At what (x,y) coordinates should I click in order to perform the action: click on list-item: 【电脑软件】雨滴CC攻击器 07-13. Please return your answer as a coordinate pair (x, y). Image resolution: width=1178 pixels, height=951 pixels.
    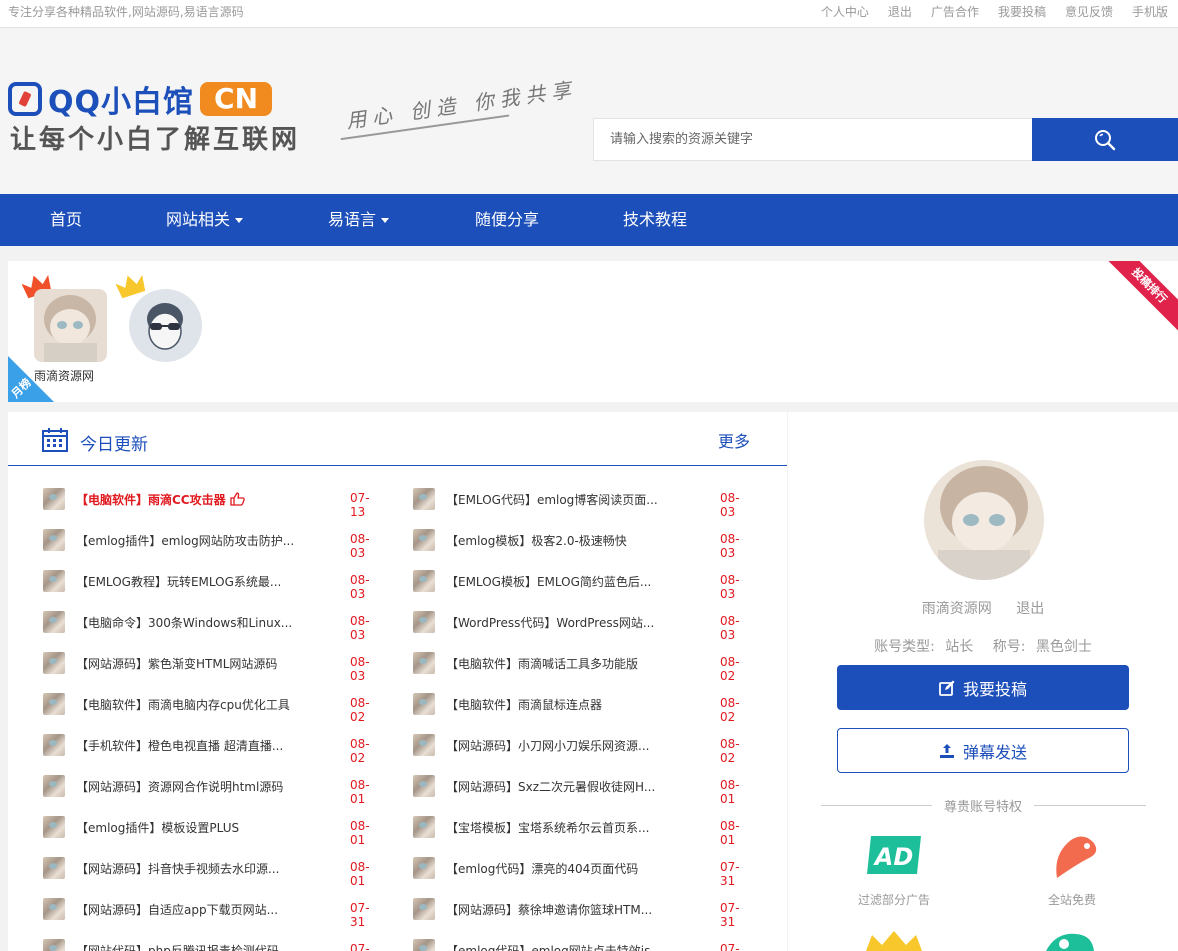
    Looking at the image, I should click on (213, 501).